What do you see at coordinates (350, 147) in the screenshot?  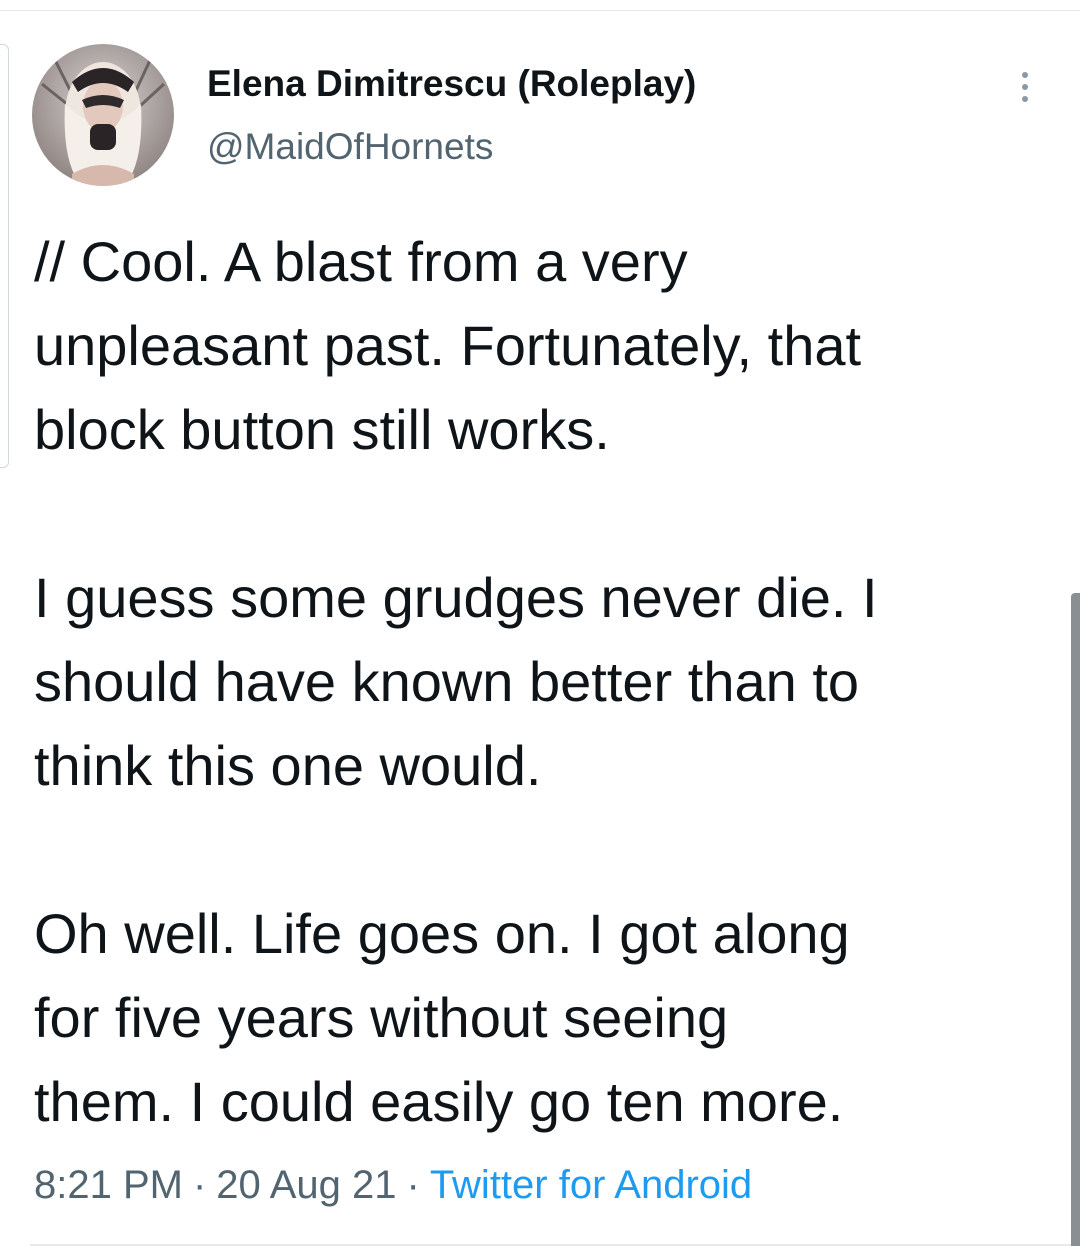 I see `author-handle: @MaidOfHornets` at bounding box center [350, 147].